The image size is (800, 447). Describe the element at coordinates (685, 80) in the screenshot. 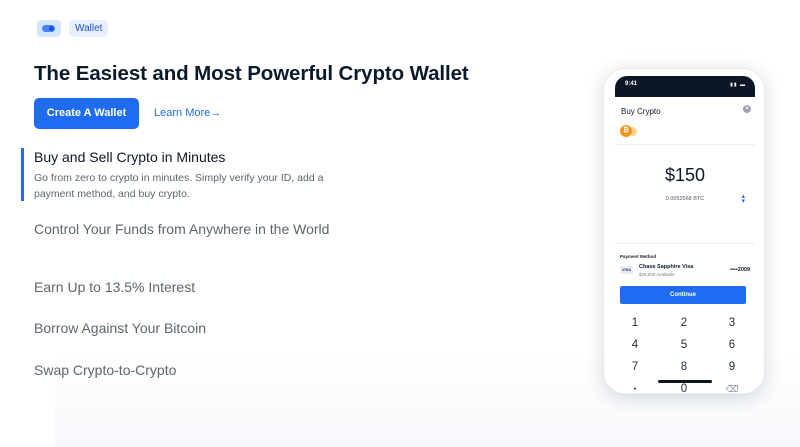

I see `phone-notch` at that location.